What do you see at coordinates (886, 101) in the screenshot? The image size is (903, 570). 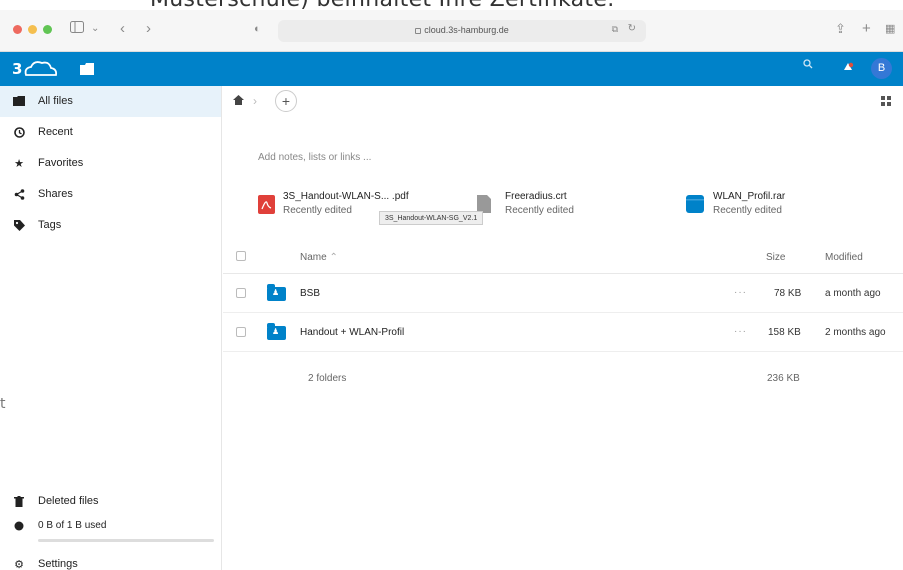 I see `grid-view-icon` at bounding box center [886, 101].